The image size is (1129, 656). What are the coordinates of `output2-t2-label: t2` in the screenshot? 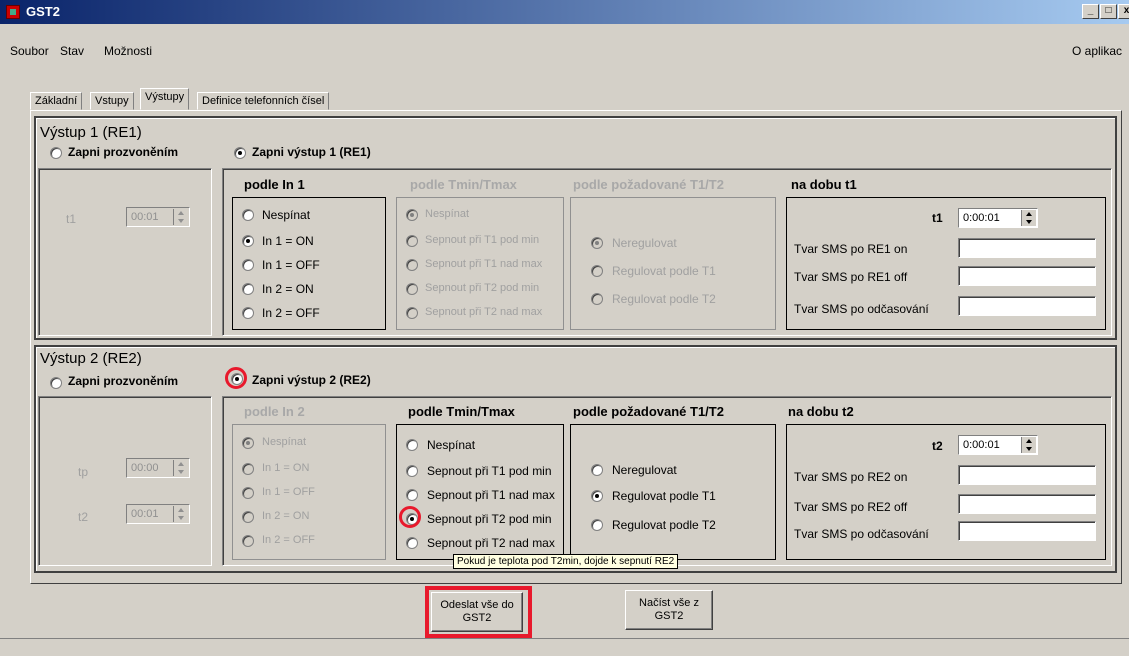 It's located at (83, 517).